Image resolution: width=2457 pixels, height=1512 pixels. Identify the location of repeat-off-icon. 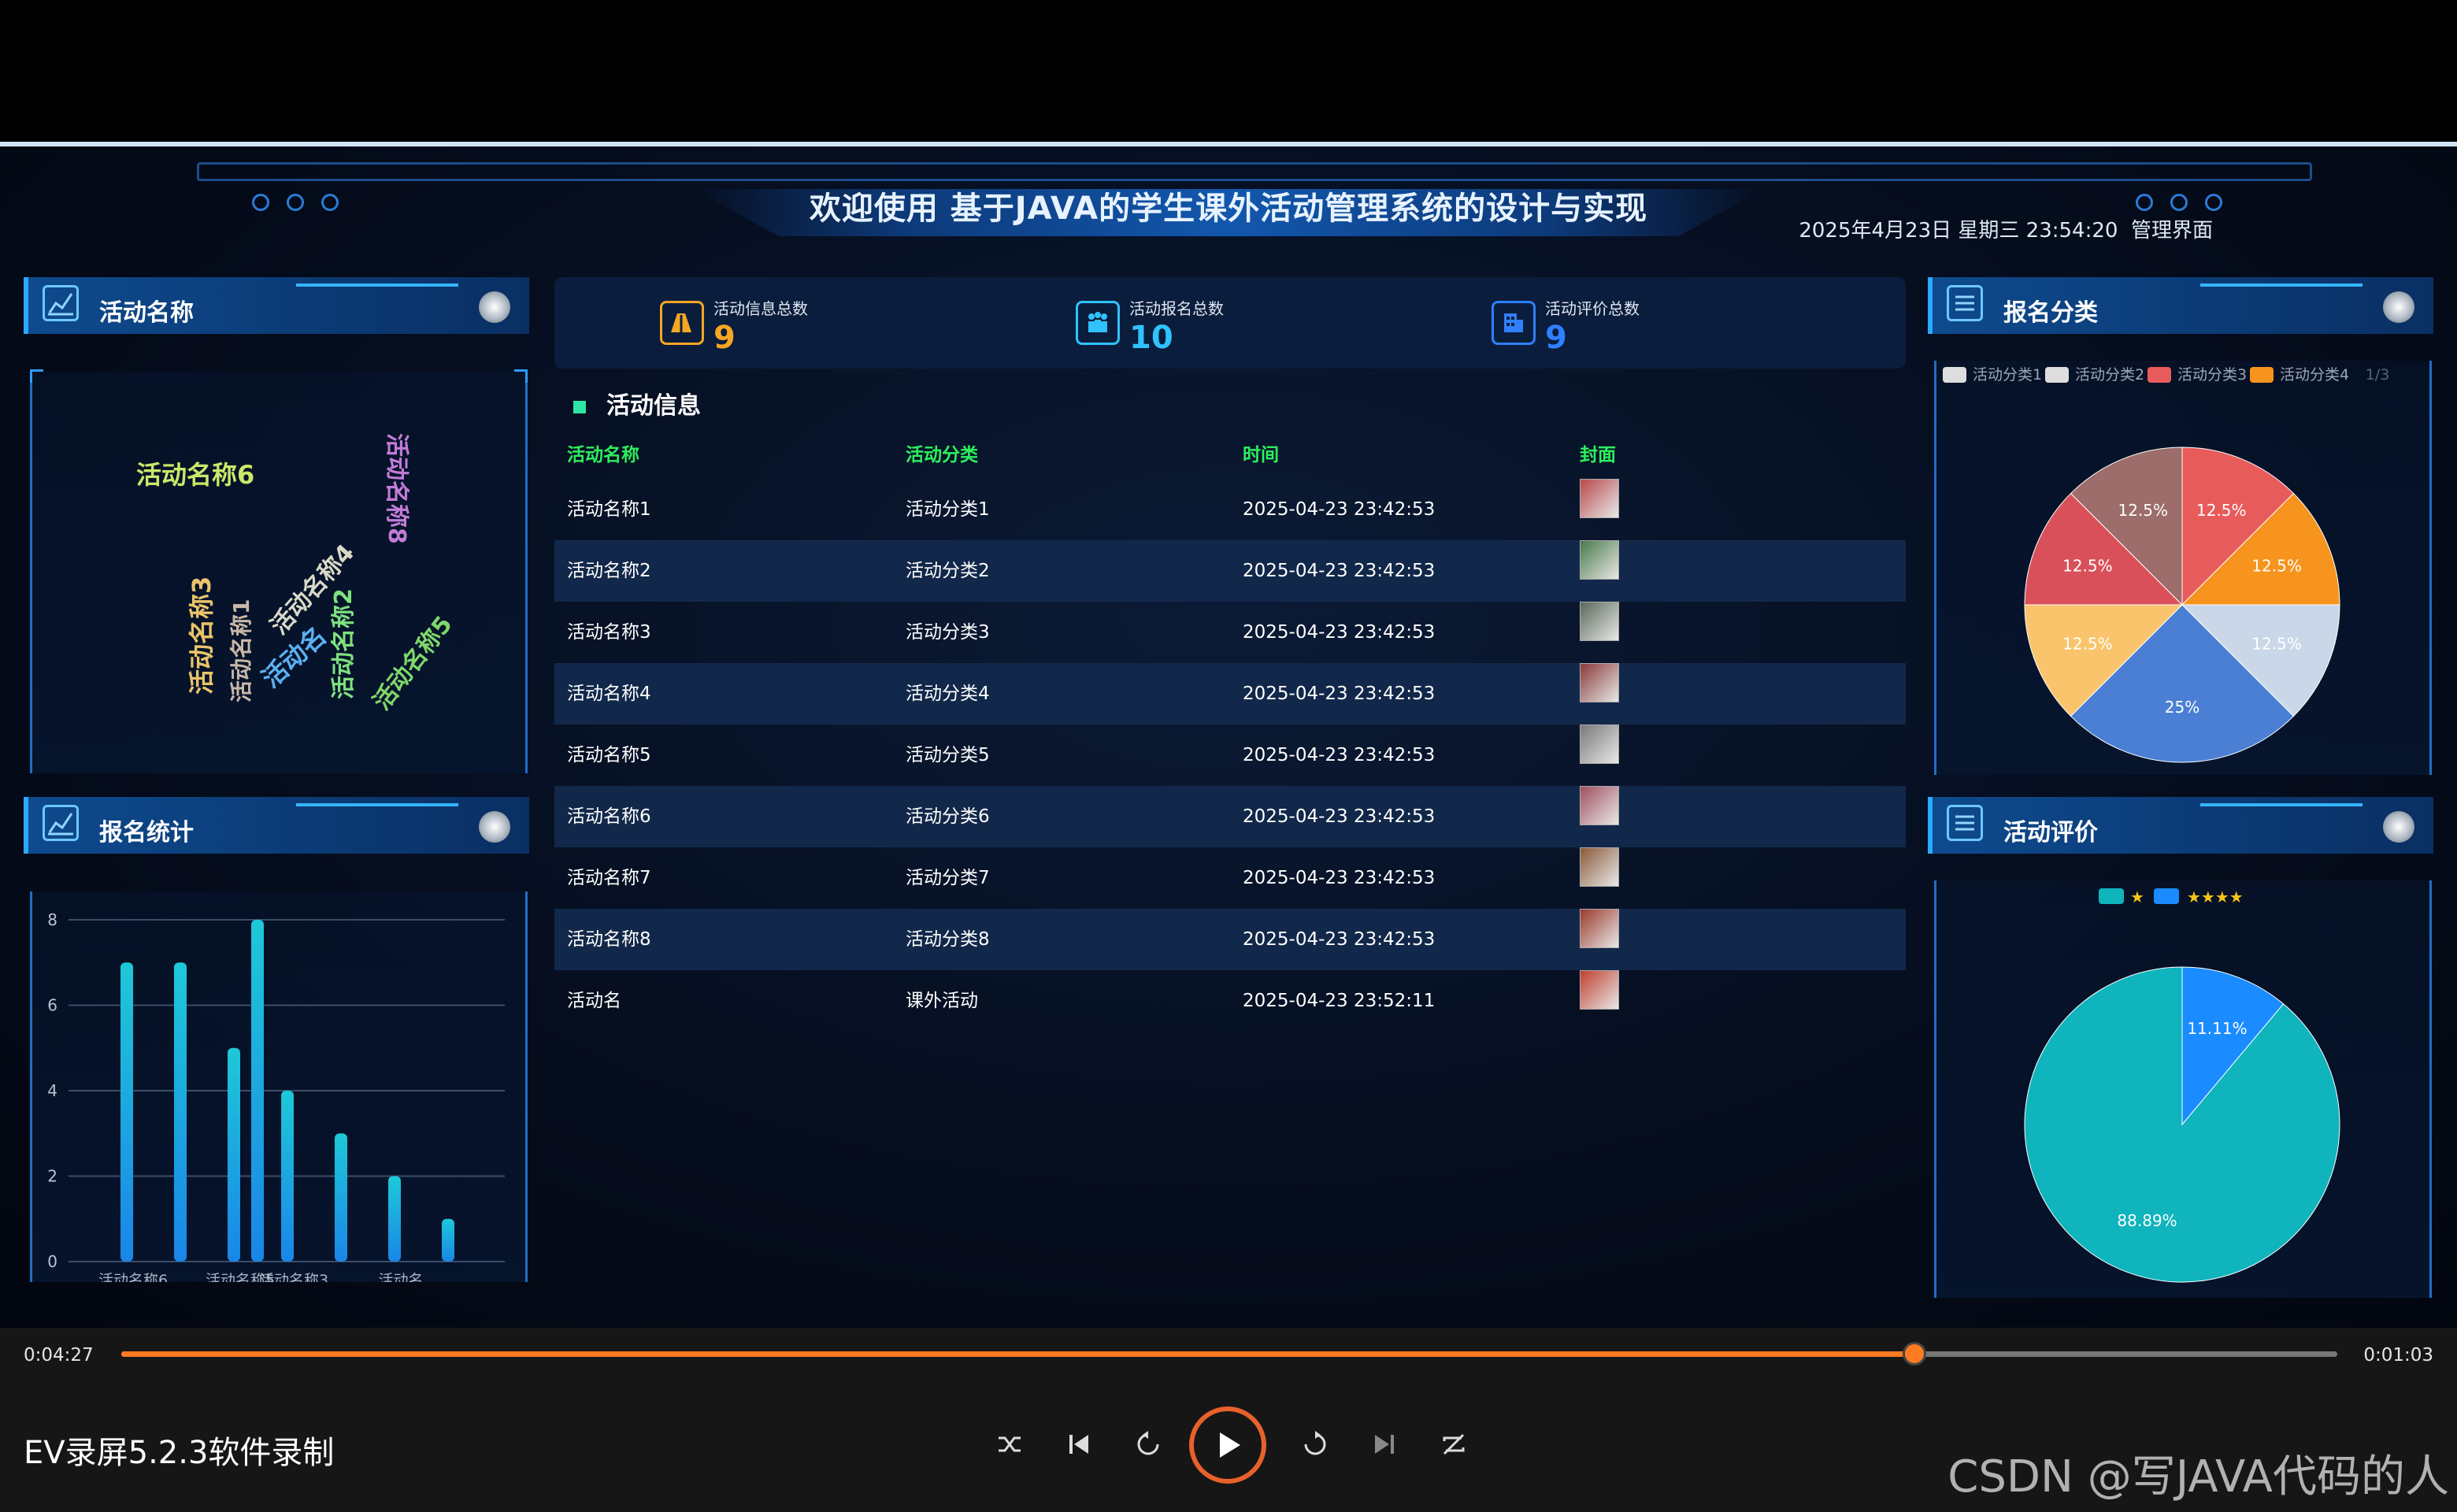
(1454, 1444).